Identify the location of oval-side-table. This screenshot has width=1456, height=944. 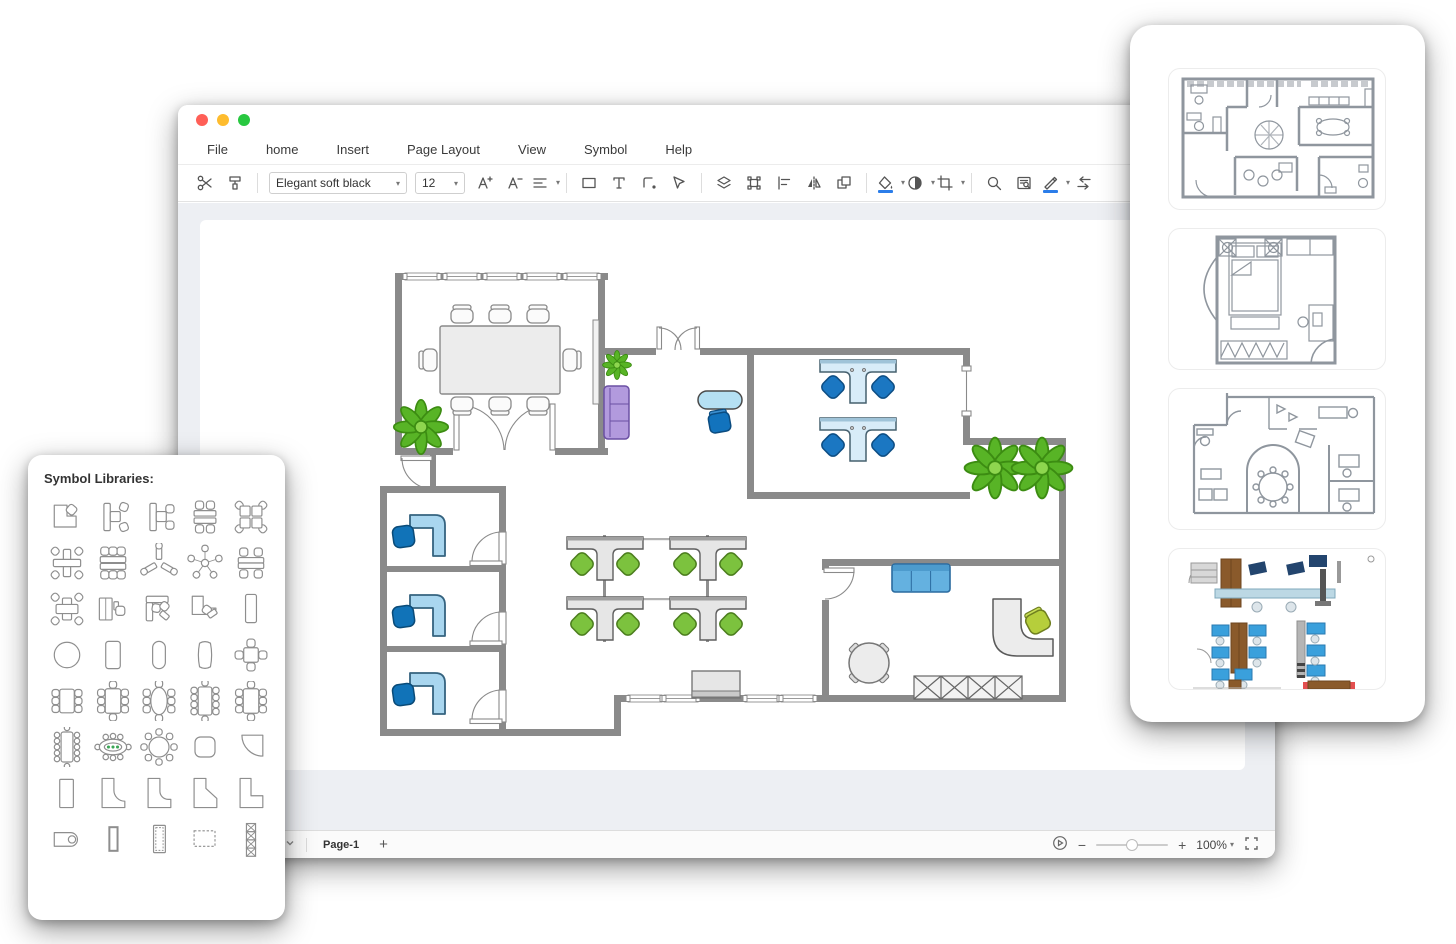
(720, 400).